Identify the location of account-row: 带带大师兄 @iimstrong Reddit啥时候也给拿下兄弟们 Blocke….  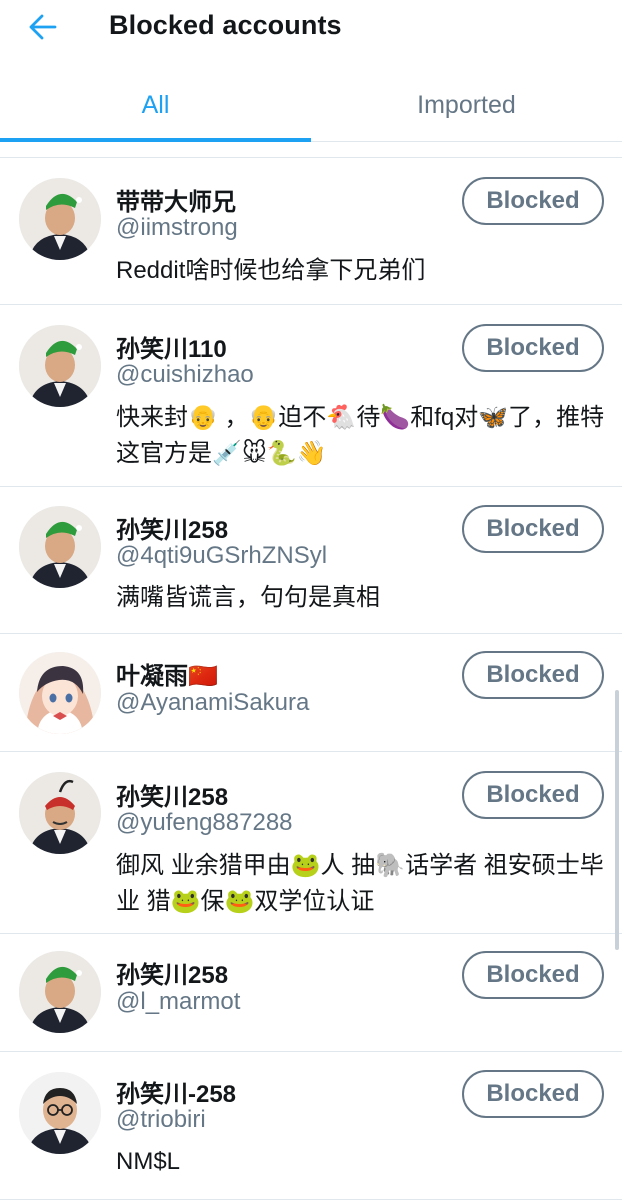
(311, 231).